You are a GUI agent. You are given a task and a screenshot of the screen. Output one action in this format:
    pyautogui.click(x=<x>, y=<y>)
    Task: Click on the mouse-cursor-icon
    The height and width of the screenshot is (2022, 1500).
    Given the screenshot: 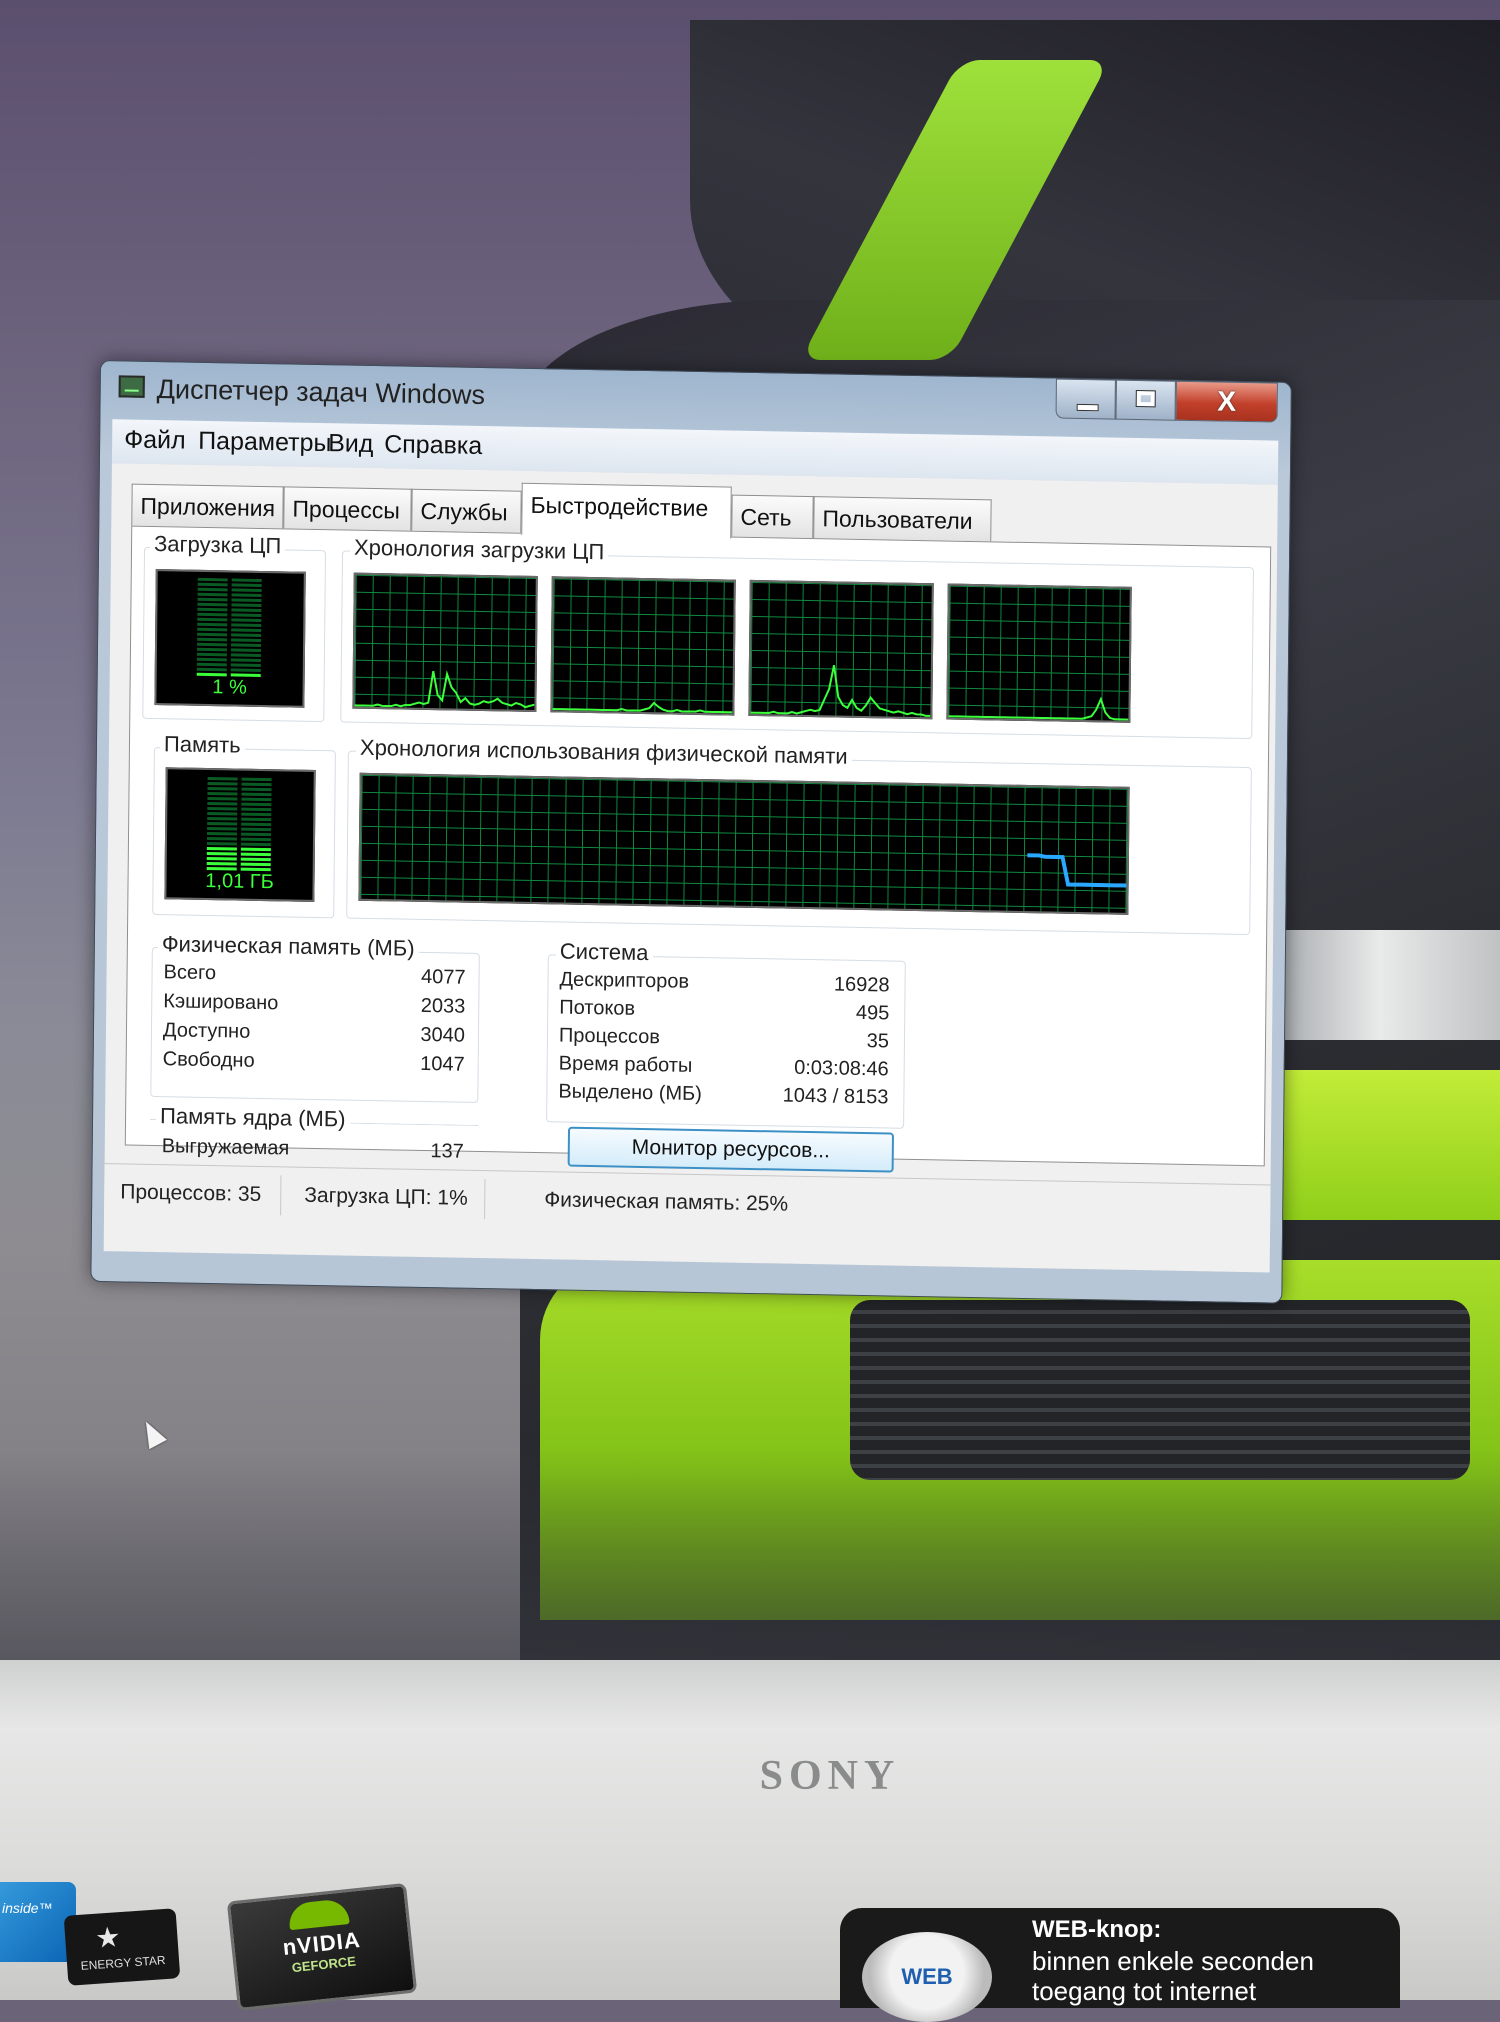 What is the action you would take?
    pyautogui.click(x=152, y=1433)
    